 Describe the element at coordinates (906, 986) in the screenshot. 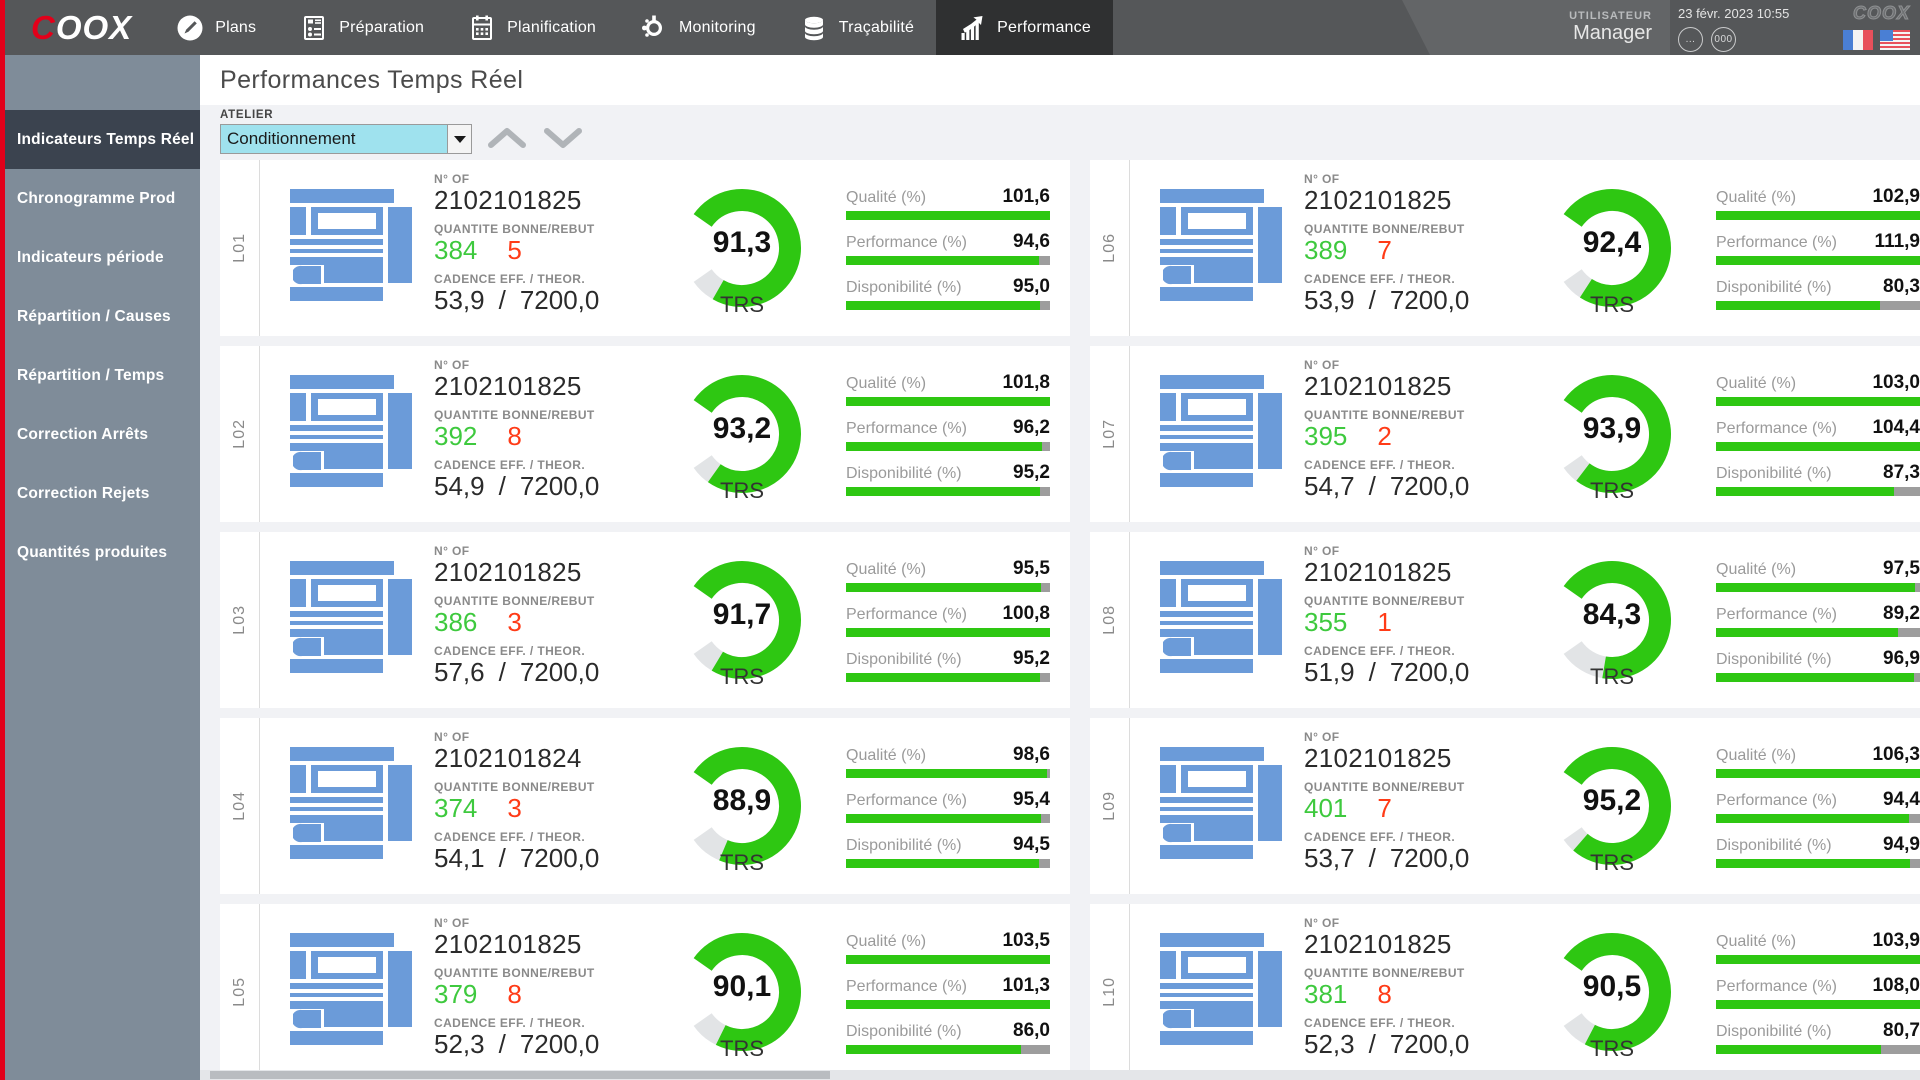

I see `indicator-performance-label: Performance (%)` at that location.